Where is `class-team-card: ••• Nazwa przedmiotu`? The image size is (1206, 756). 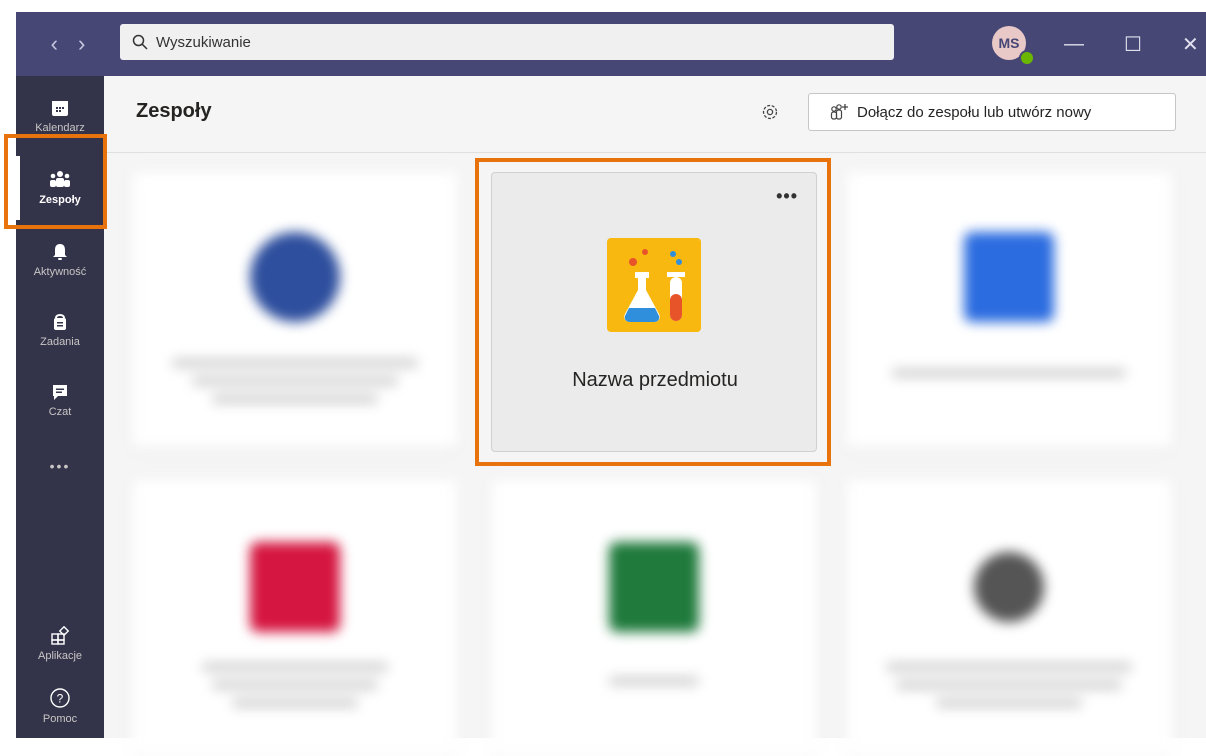 class-team-card: ••• Nazwa przedmiotu is located at coordinates (654, 312).